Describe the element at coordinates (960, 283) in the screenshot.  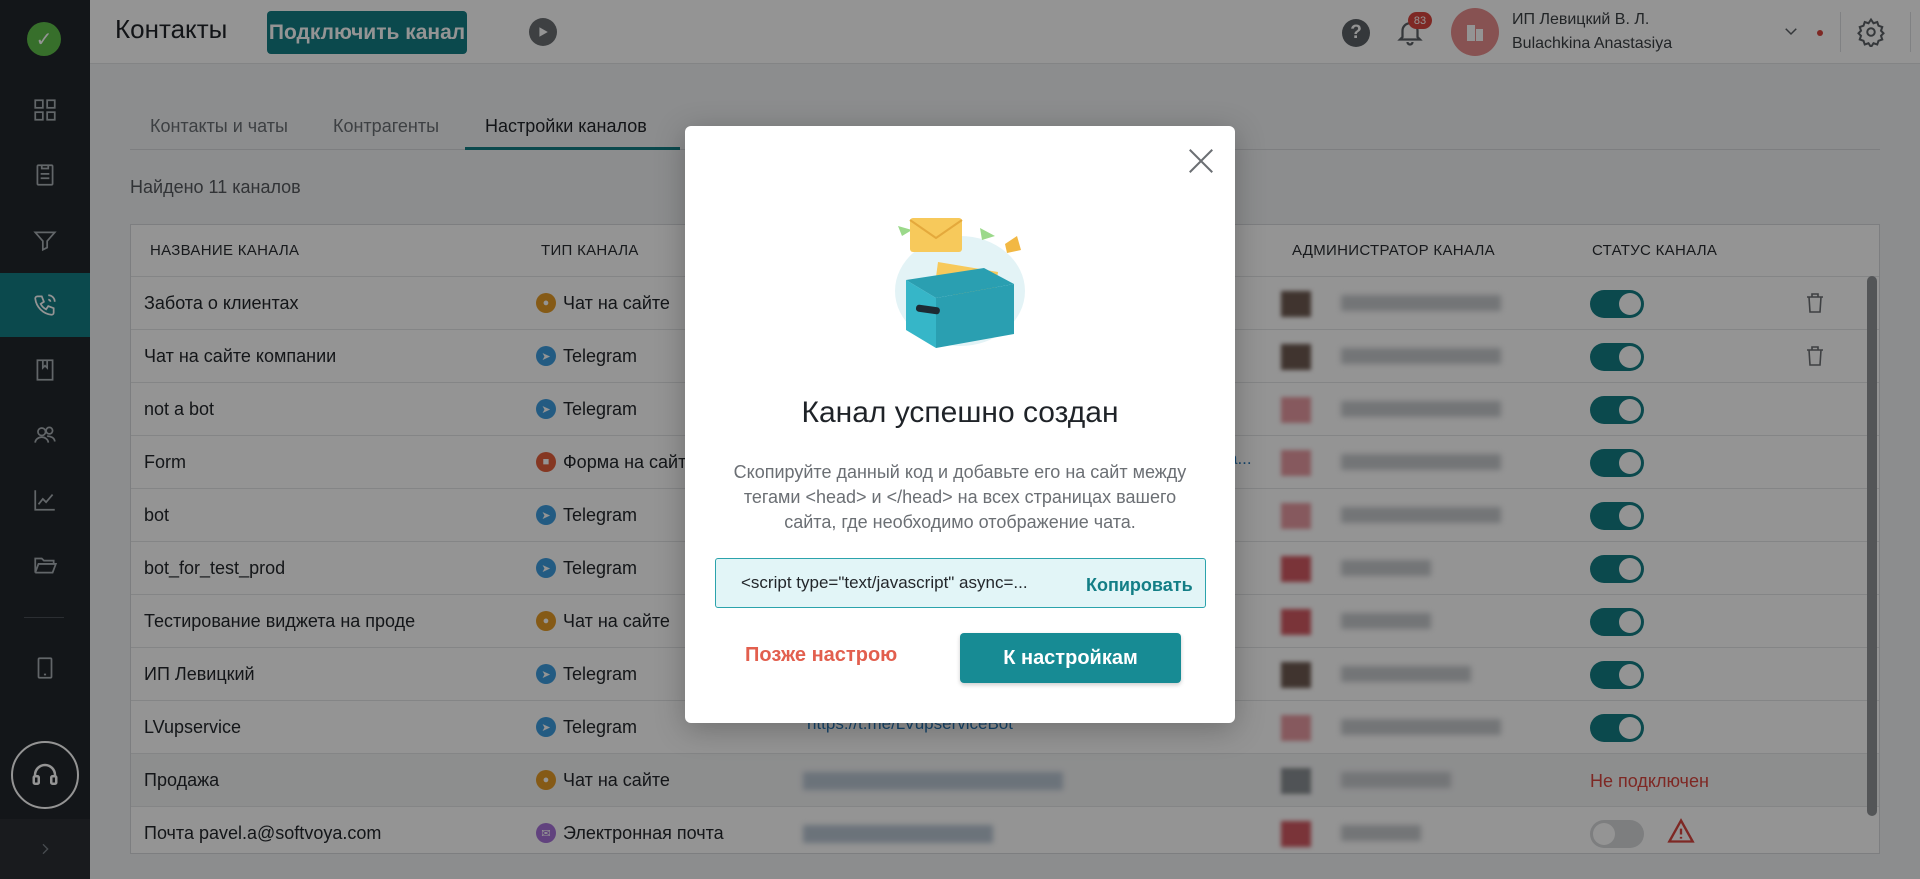
I see `mailbox-illustration-icon` at that location.